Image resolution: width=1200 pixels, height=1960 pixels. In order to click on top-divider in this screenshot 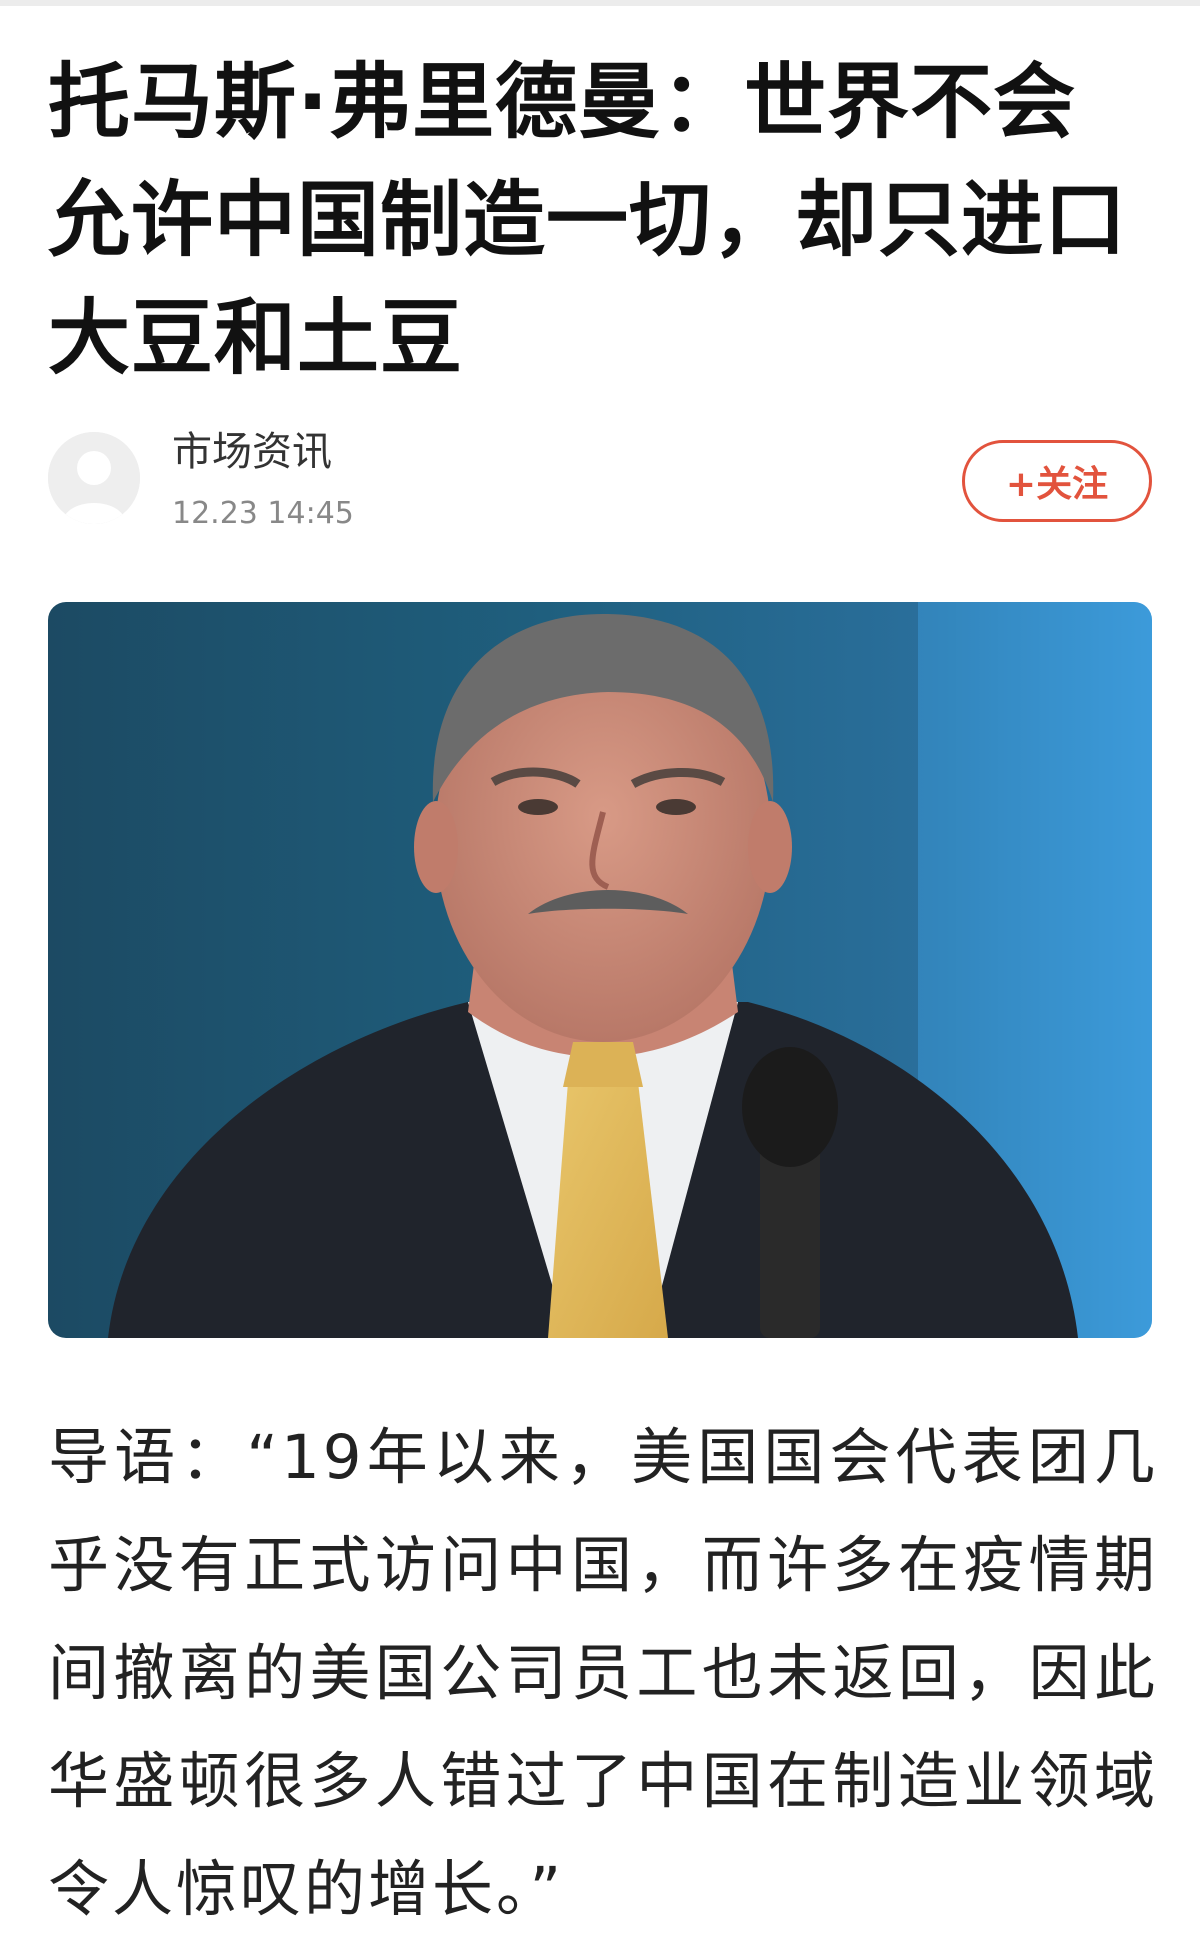, I will do `click(600, 3)`.